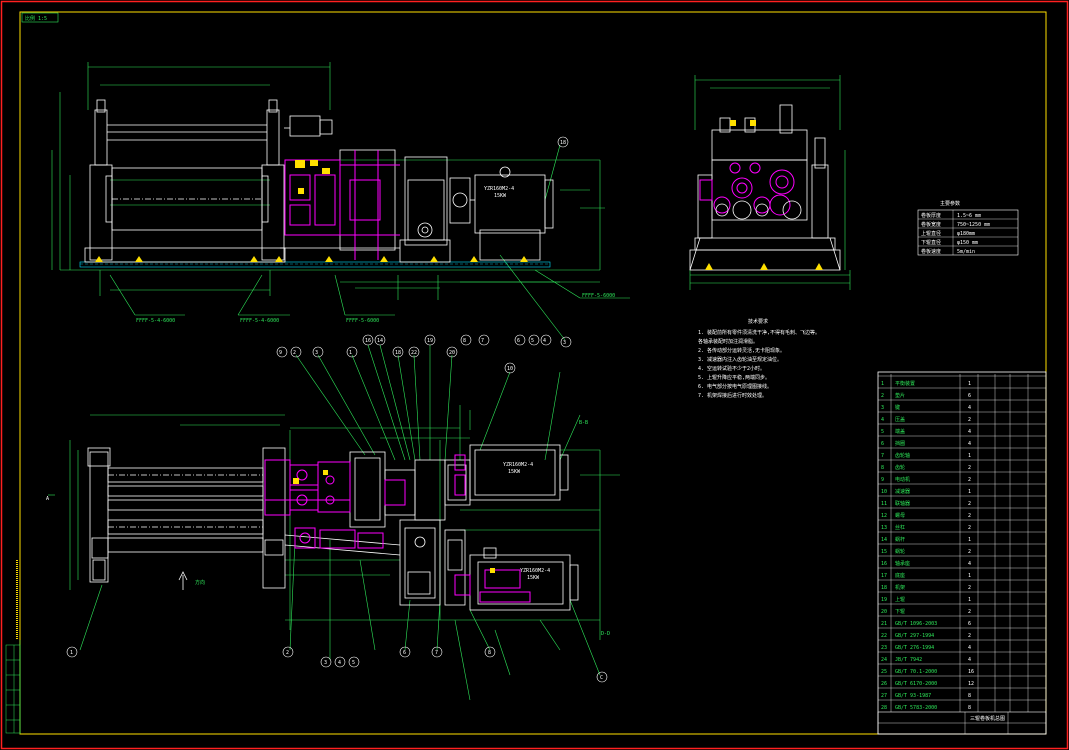  What do you see at coordinates (414, 353) in the screenshot?
I see `balloon-number: 22` at bounding box center [414, 353].